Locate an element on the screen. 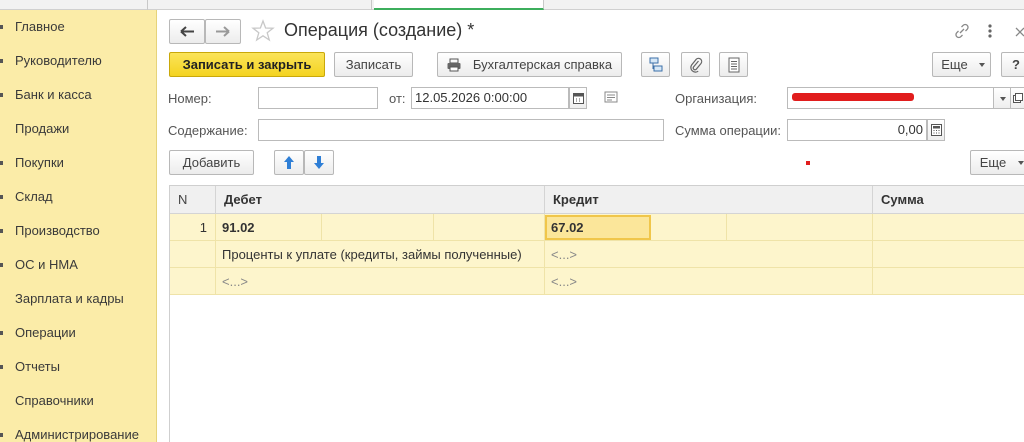 This screenshot has height=442, width=1024. sidebar-item-bank: Банк и касса is located at coordinates (78, 95).